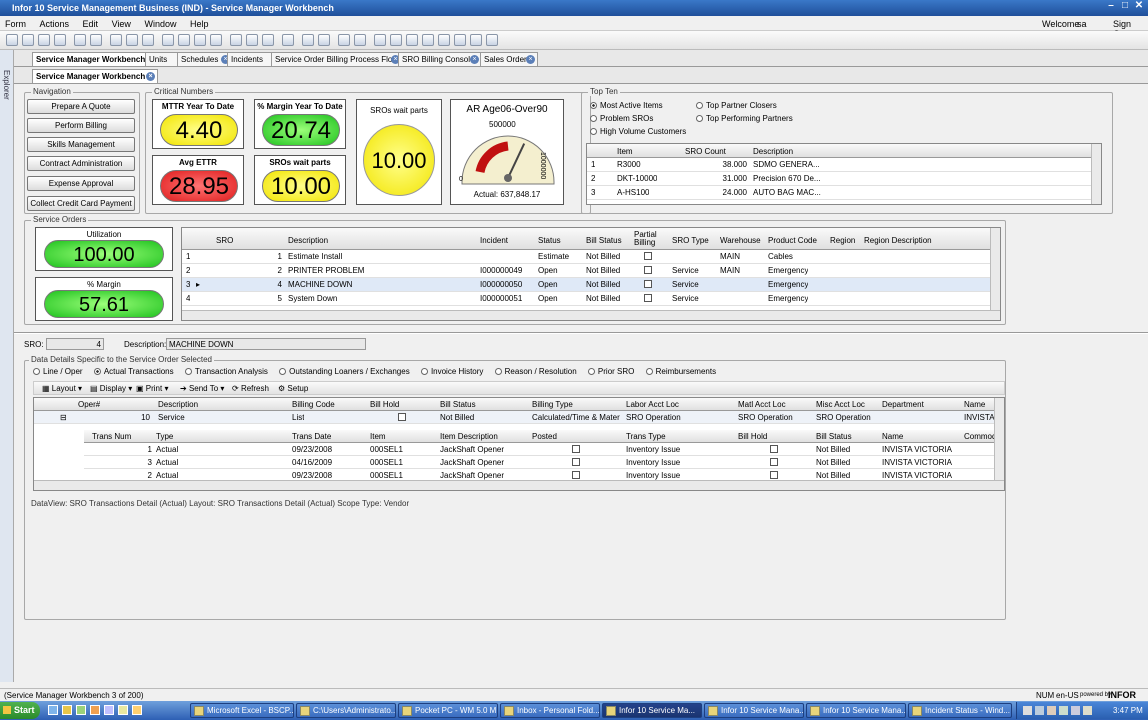 The height and width of the screenshot is (720, 1148). I want to click on column-header: Trans Num, so click(111, 436).